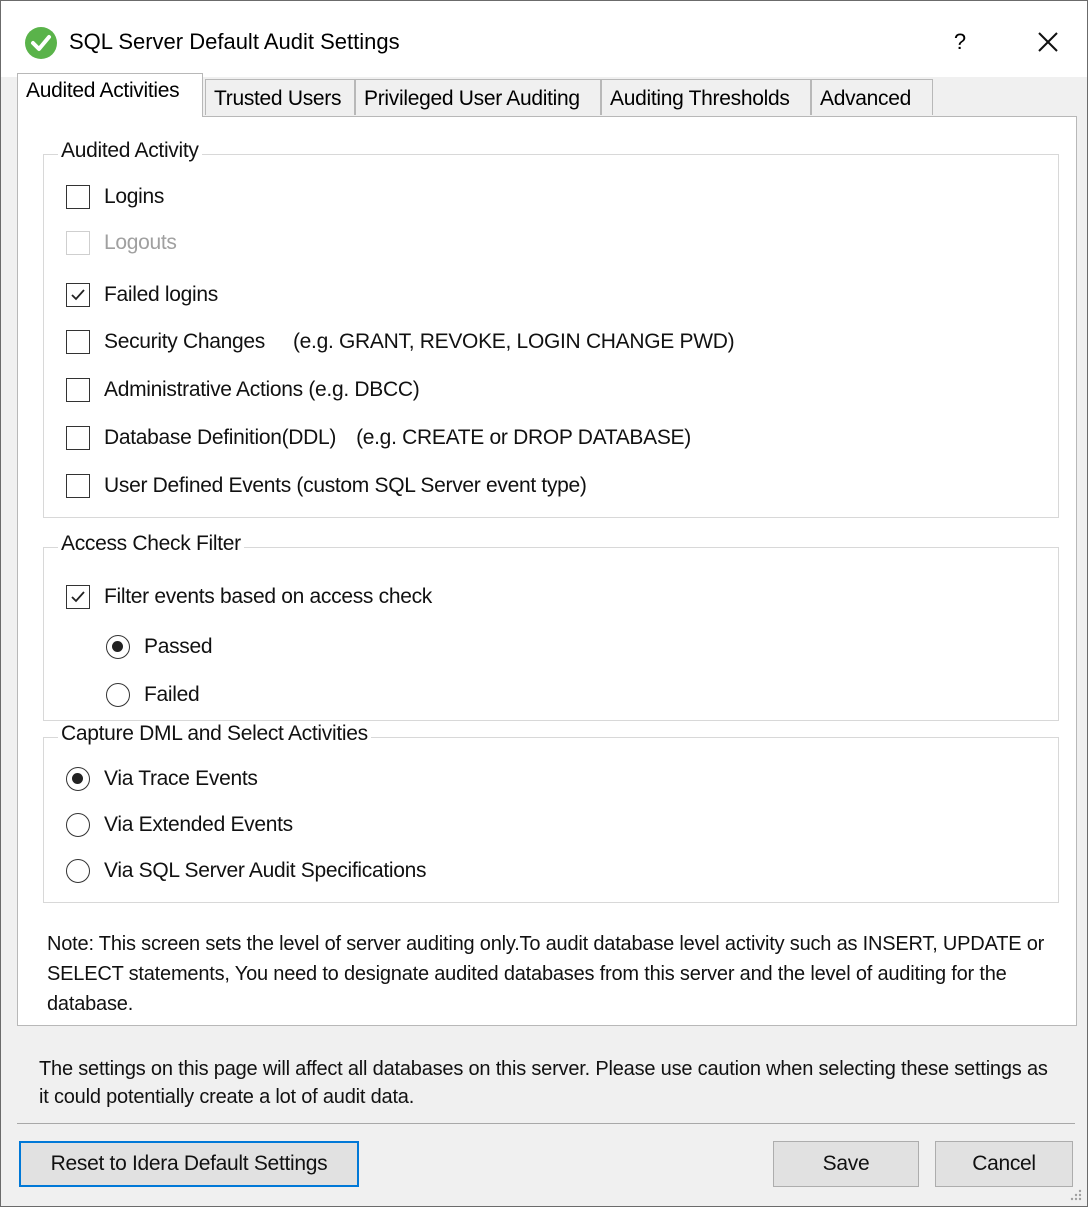 Image resolution: width=1088 pixels, height=1207 pixels. I want to click on checkbox-label: Security Changes, so click(184, 341).